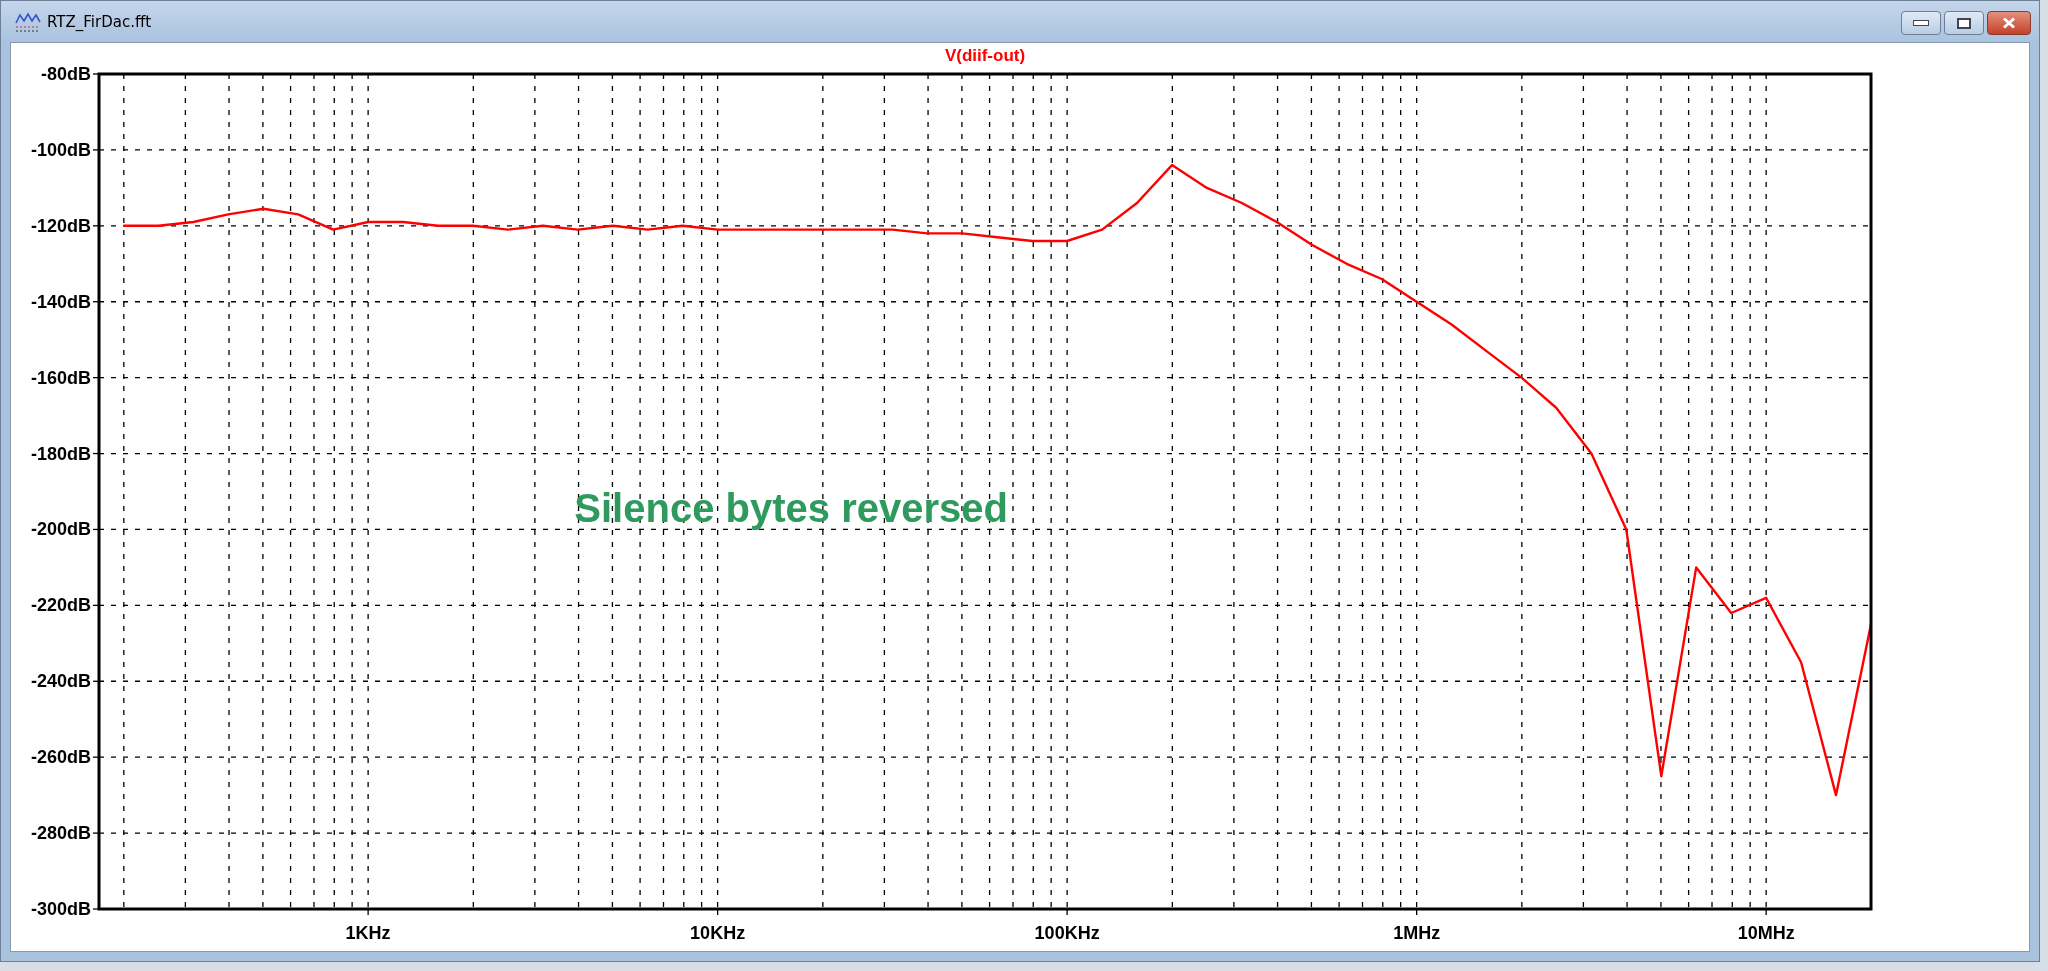  I want to click on maximize-button, so click(1964, 23).